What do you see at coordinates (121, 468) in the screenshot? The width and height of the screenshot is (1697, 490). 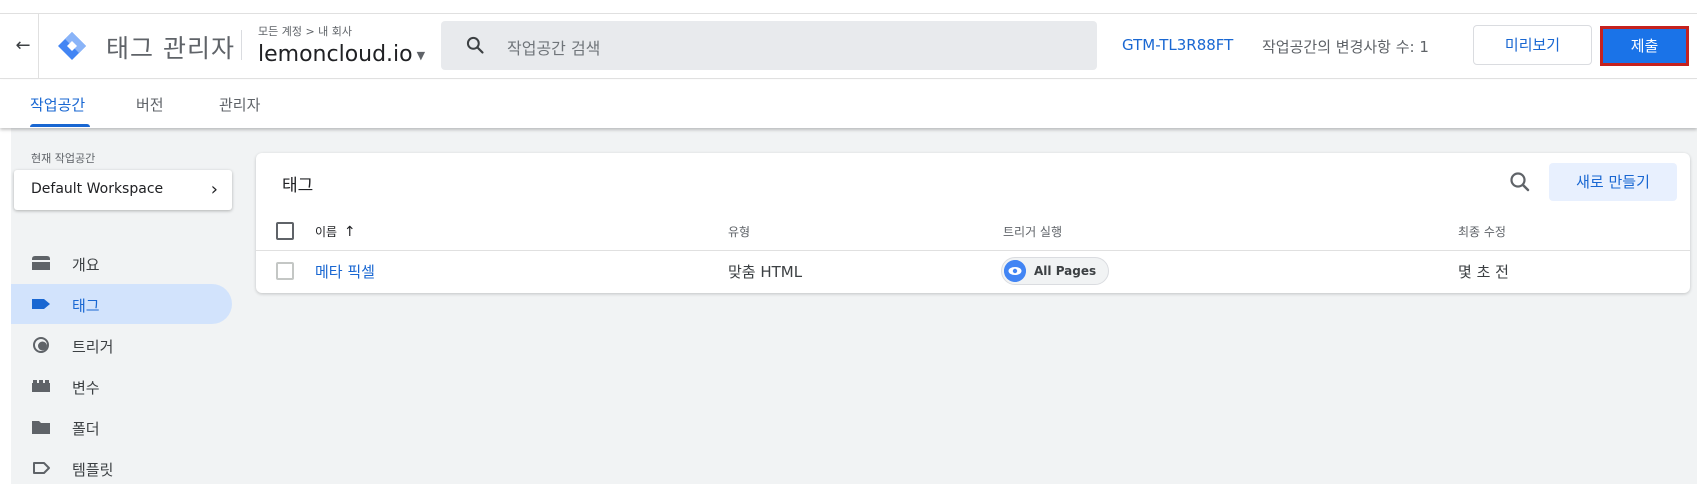 I see `sidebar-item-templates: 템플릿` at bounding box center [121, 468].